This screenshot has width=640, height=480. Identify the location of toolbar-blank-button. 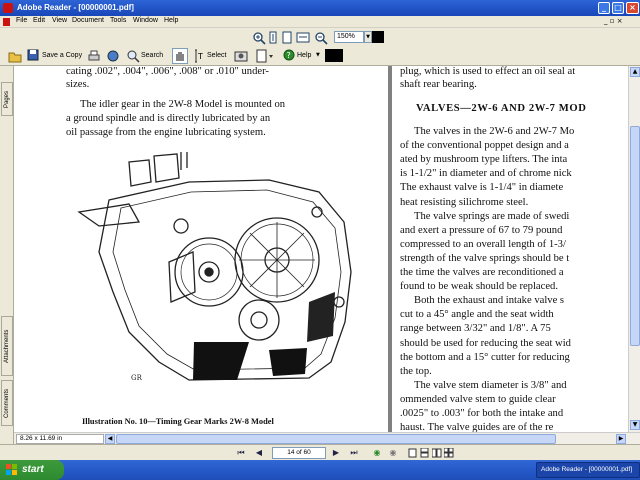
(378, 37).